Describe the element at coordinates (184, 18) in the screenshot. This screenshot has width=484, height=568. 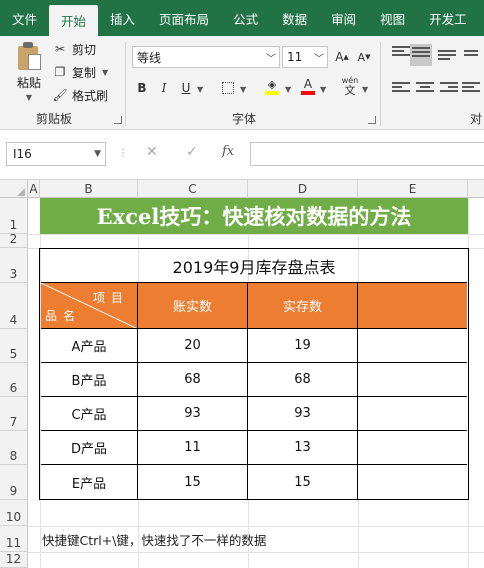
I see `tab-page-layout: 页面布局` at that location.